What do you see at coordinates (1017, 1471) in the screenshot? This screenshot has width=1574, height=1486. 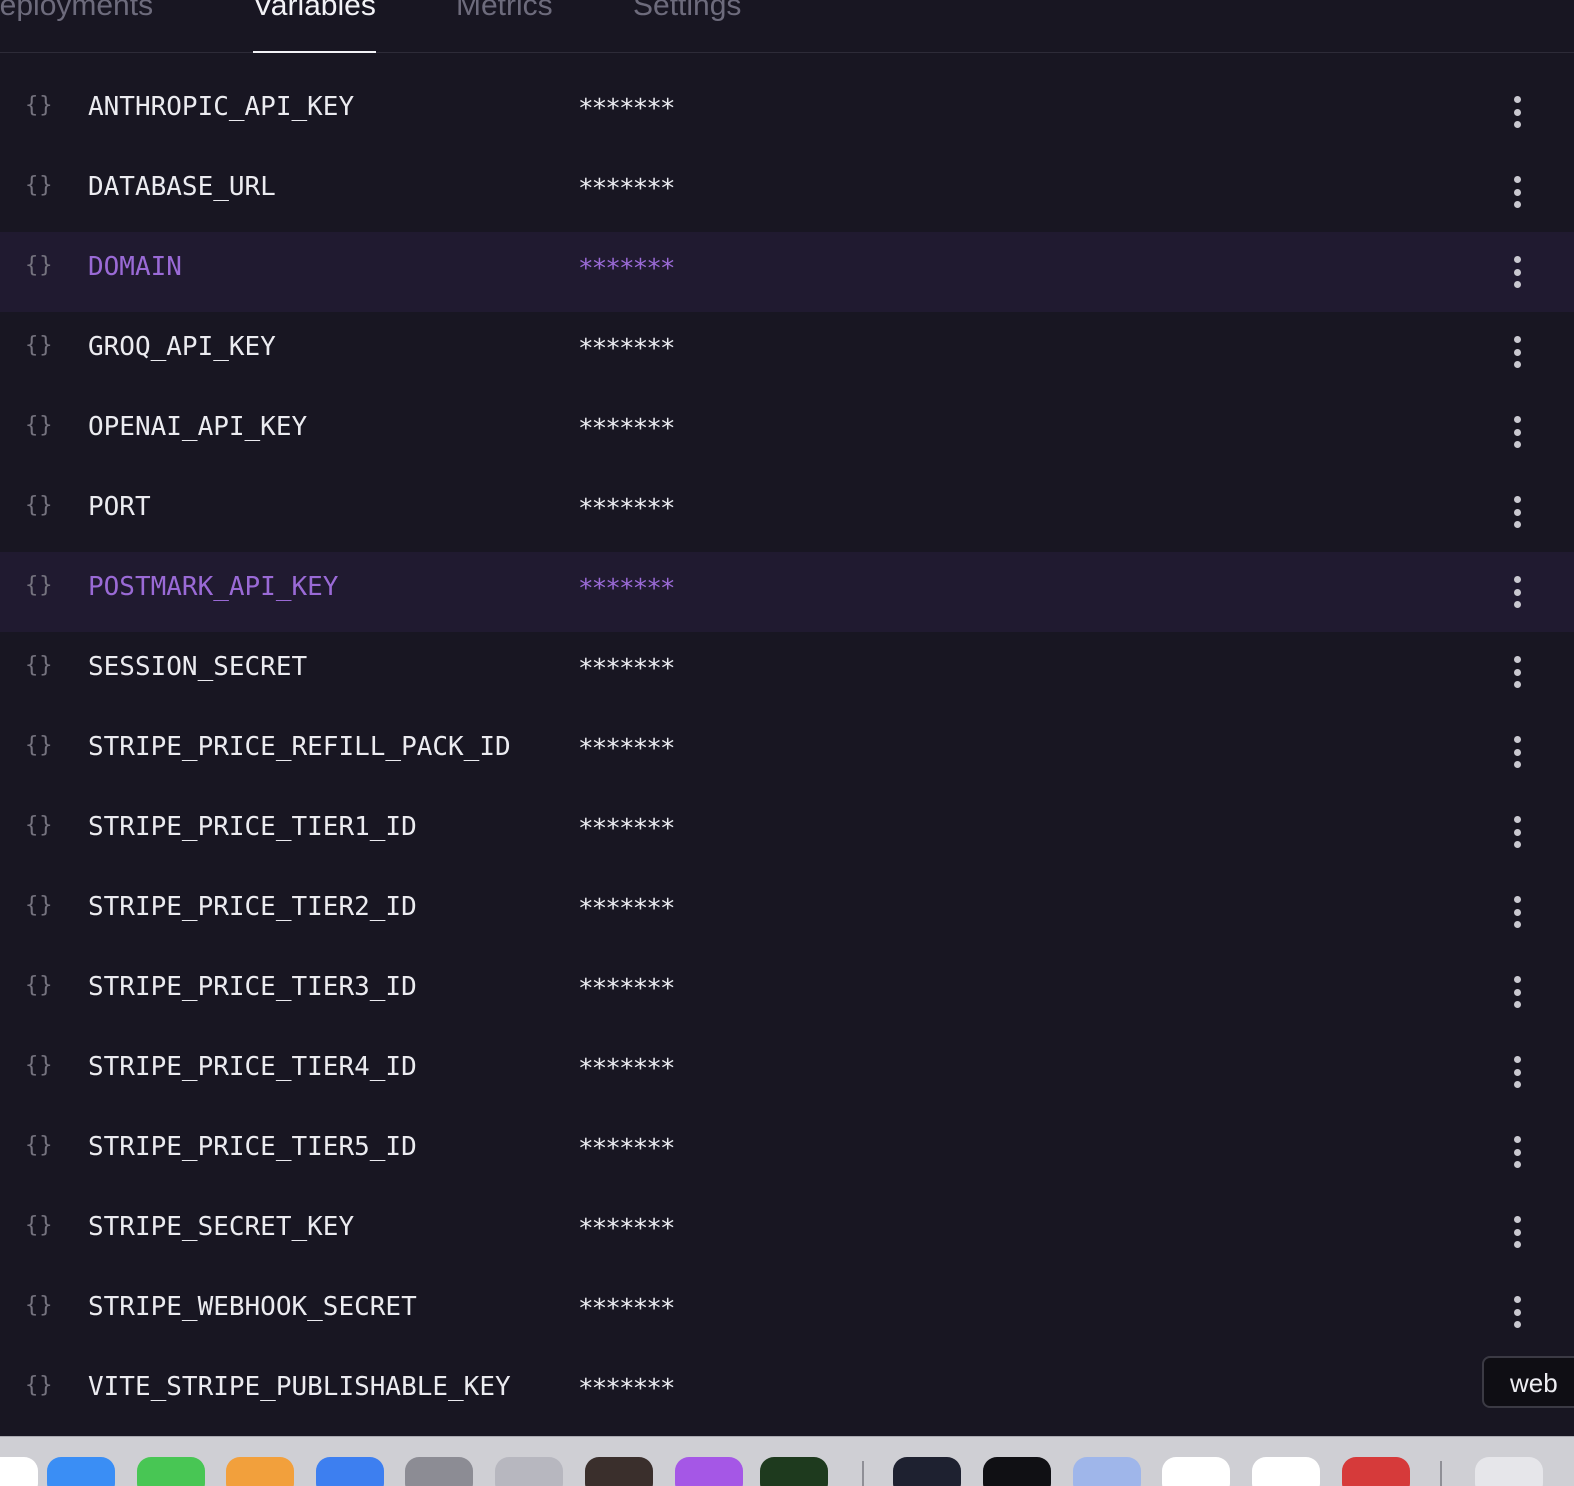 I see `terminal-icon` at bounding box center [1017, 1471].